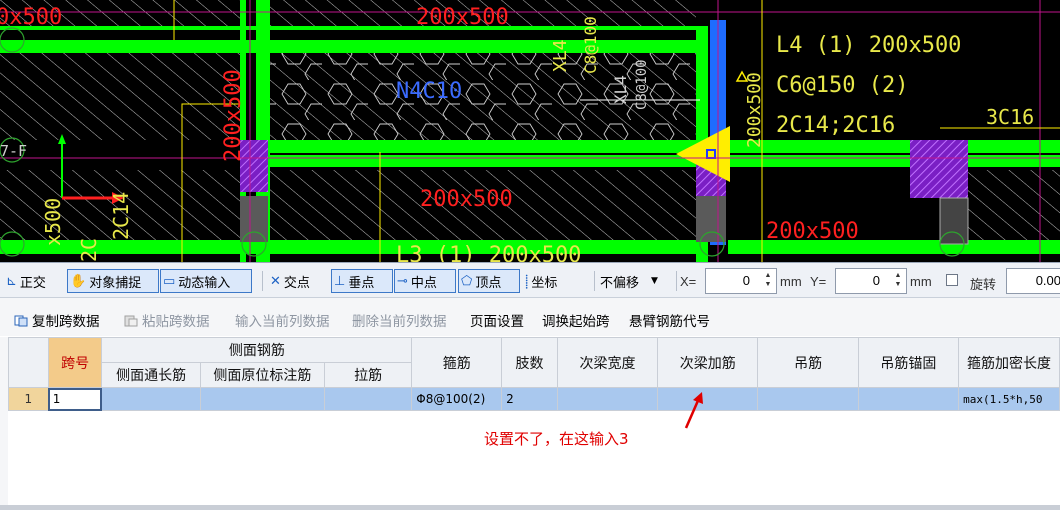 The height and width of the screenshot is (510, 1060). I want to click on annotation-arrow-icon, so click(693, 410).